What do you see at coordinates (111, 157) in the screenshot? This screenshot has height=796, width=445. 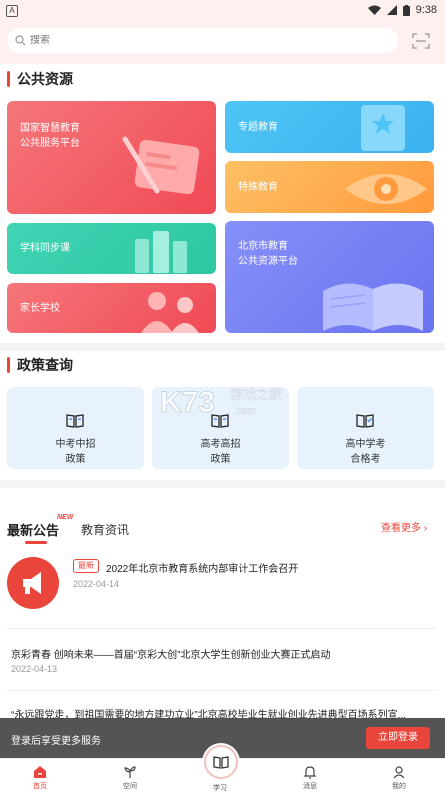 I see `card-national-platform: 国家智慧教育 公共服务平台` at bounding box center [111, 157].